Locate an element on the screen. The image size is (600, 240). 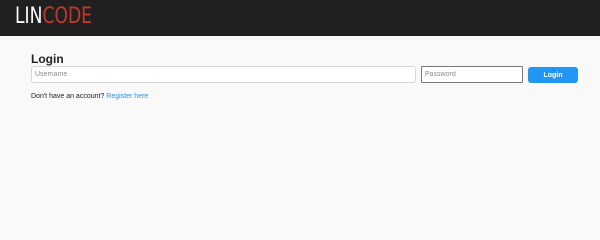
register-prompt-line: Don't have an account? Register here is located at coordinates (89, 96).